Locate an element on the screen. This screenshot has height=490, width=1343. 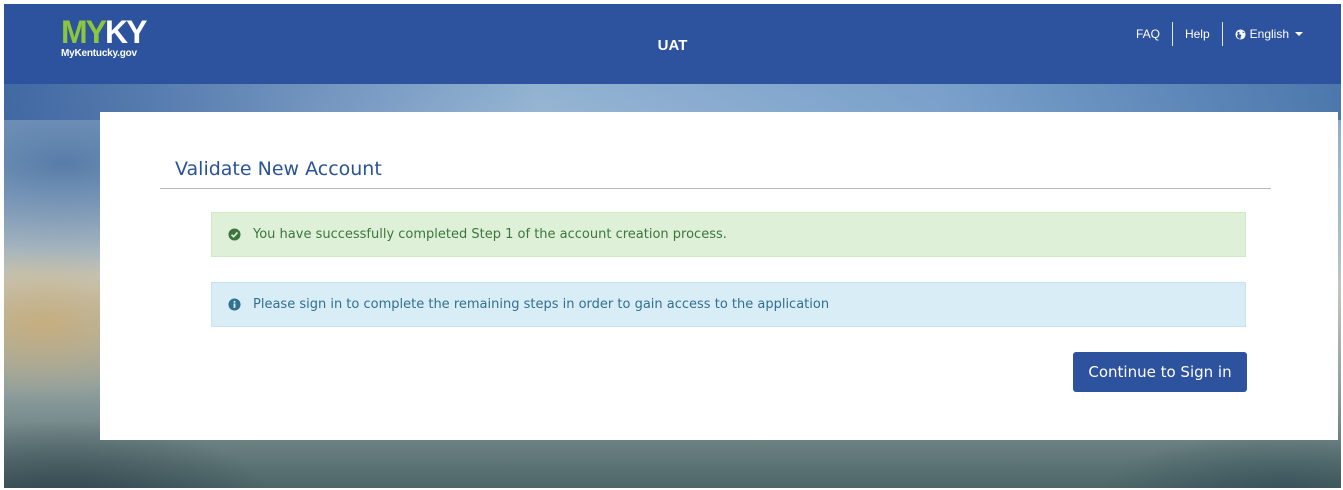
language-dropdown: English is located at coordinates (1269, 34).